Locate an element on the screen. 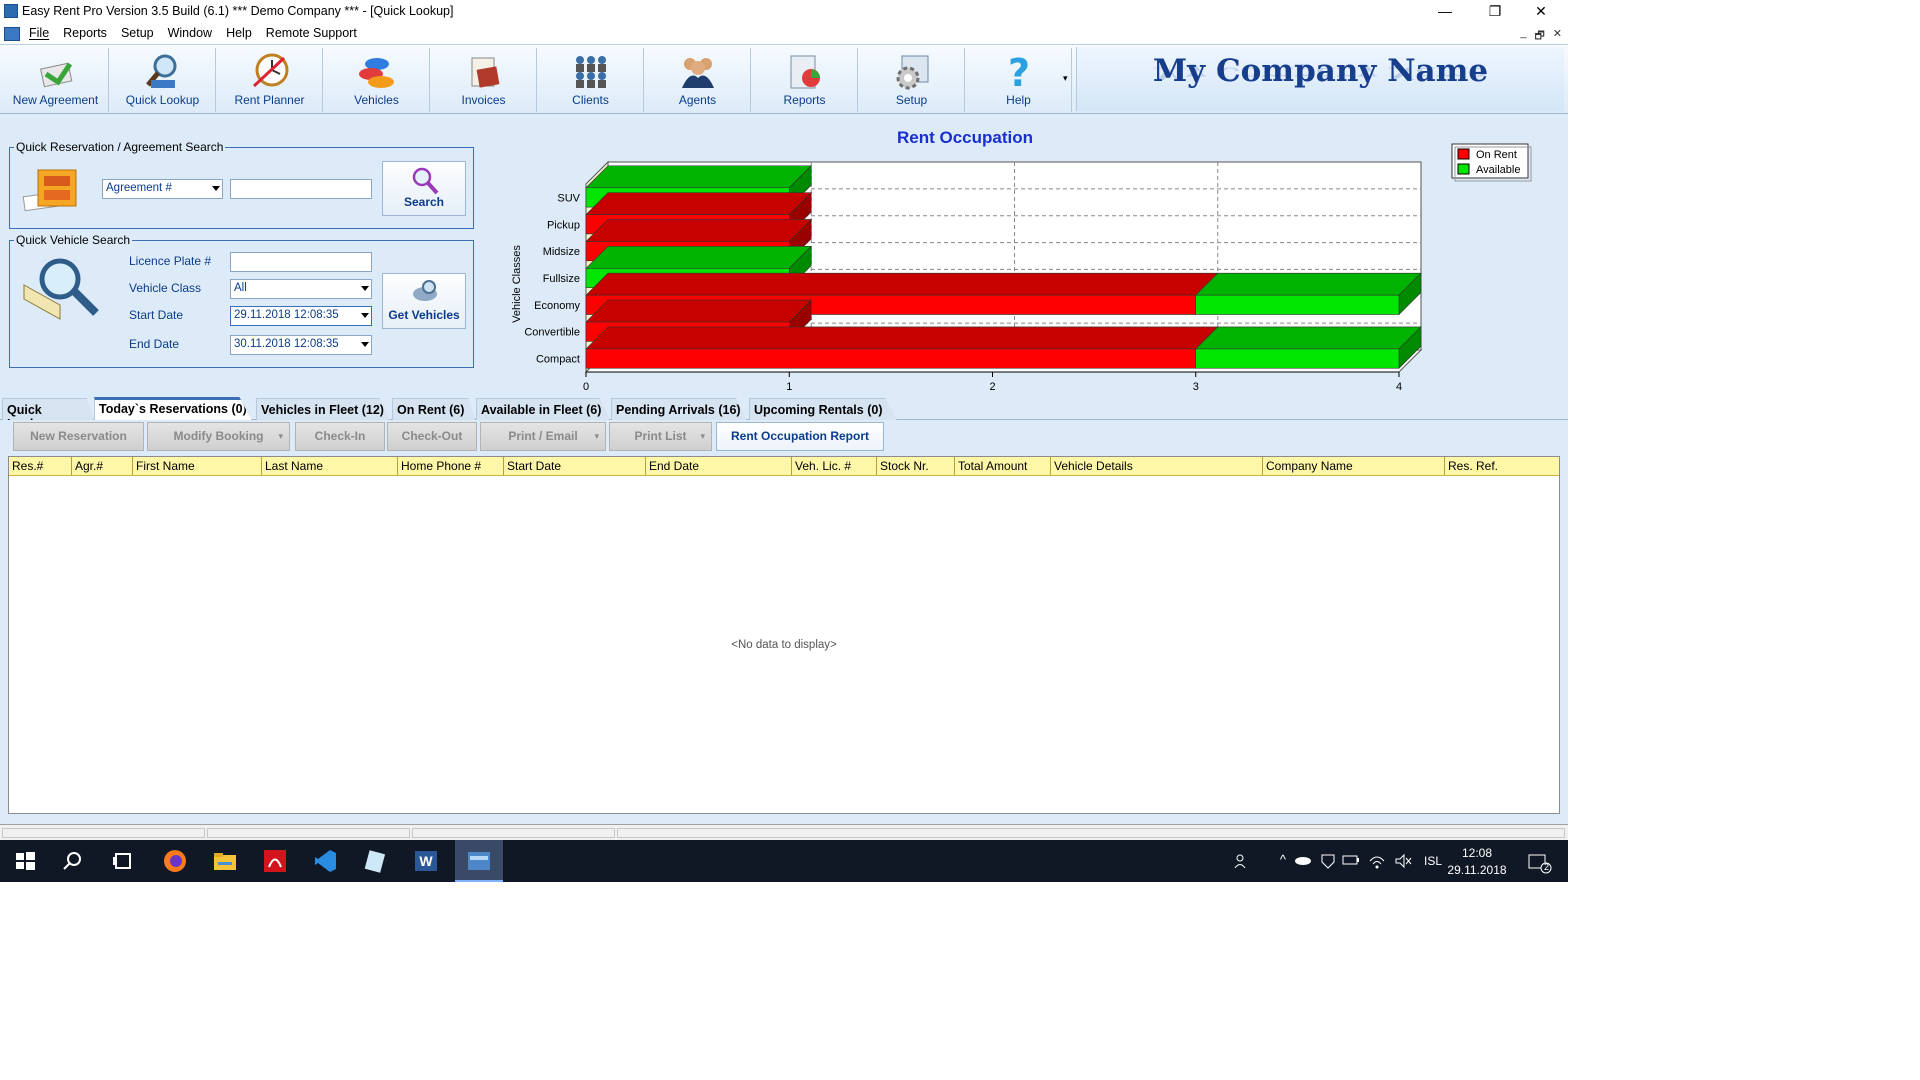  licence-plate-label: Licence Plate # is located at coordinates (170, 261).